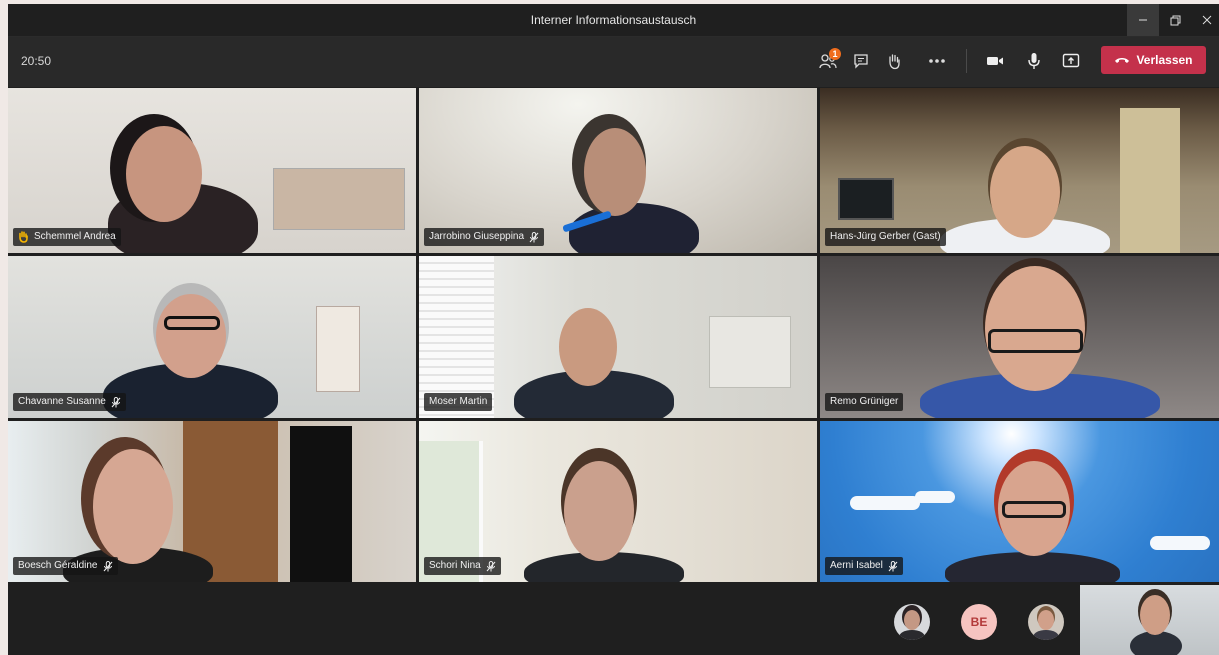 The width and height of the screenshot is (1219, 655). What do you see at coordinates (321, 504) in the screenshot?
I see `poster` at bounding box center [321, 504].